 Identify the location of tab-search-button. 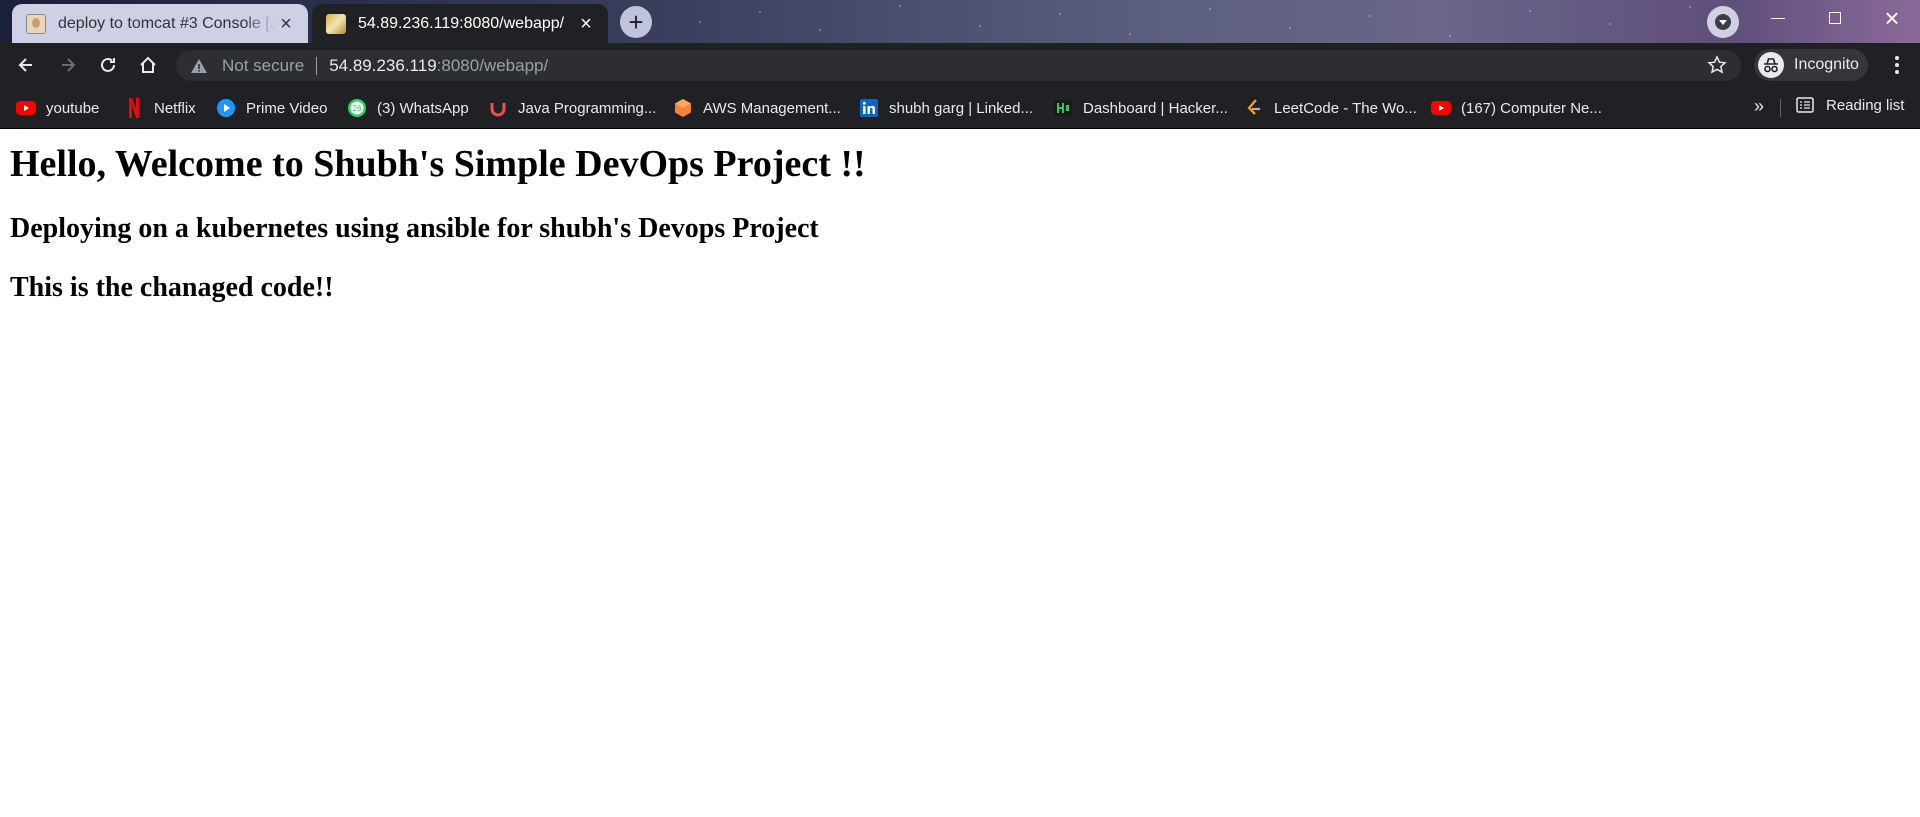
(1723, 22).